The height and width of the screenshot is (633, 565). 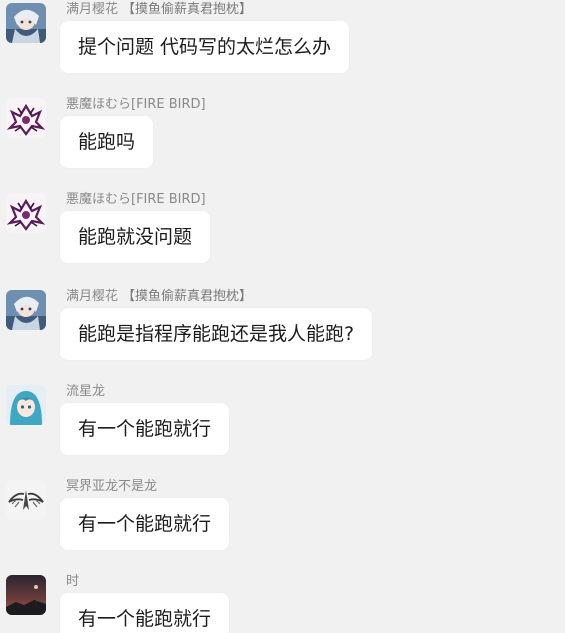 What do you see at coordinates (86, 391) in the screenshot?
I see `sender-name: 流星龙` at bounding box center [86, 391].